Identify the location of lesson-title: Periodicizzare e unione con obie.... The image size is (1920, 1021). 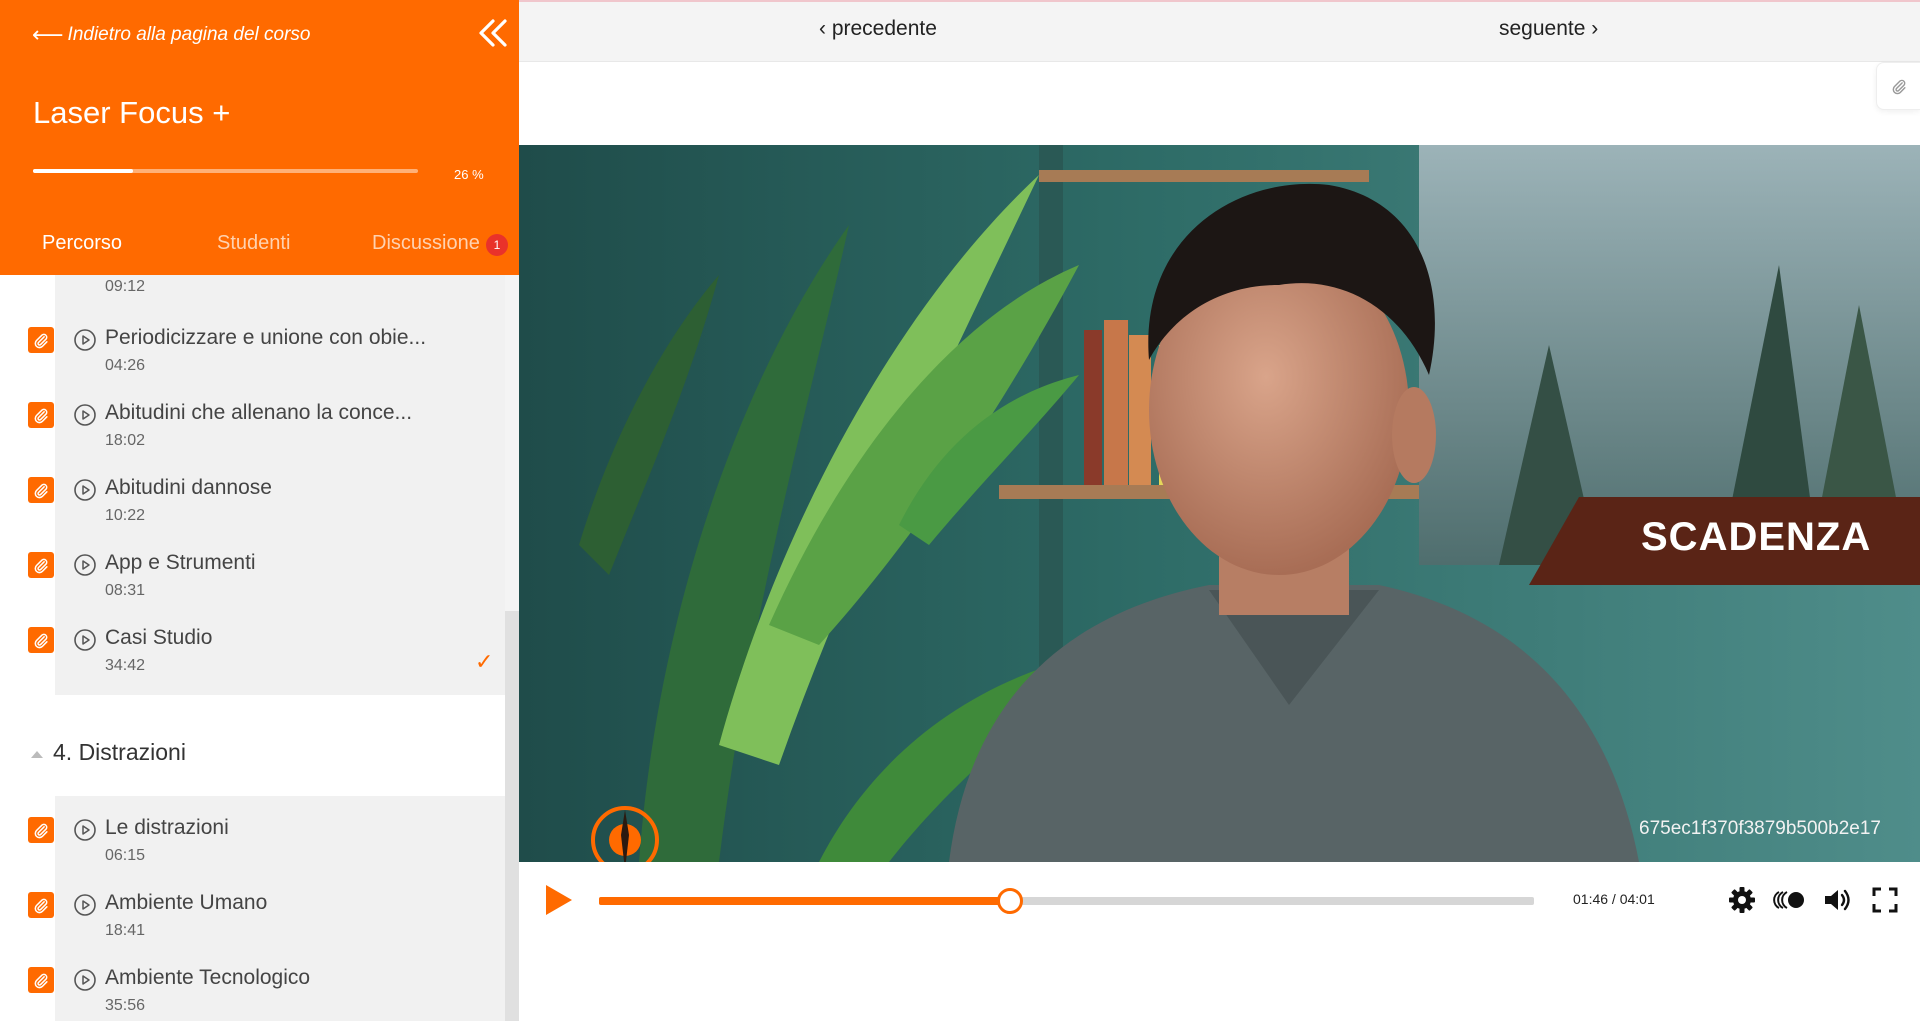
(266, 337).